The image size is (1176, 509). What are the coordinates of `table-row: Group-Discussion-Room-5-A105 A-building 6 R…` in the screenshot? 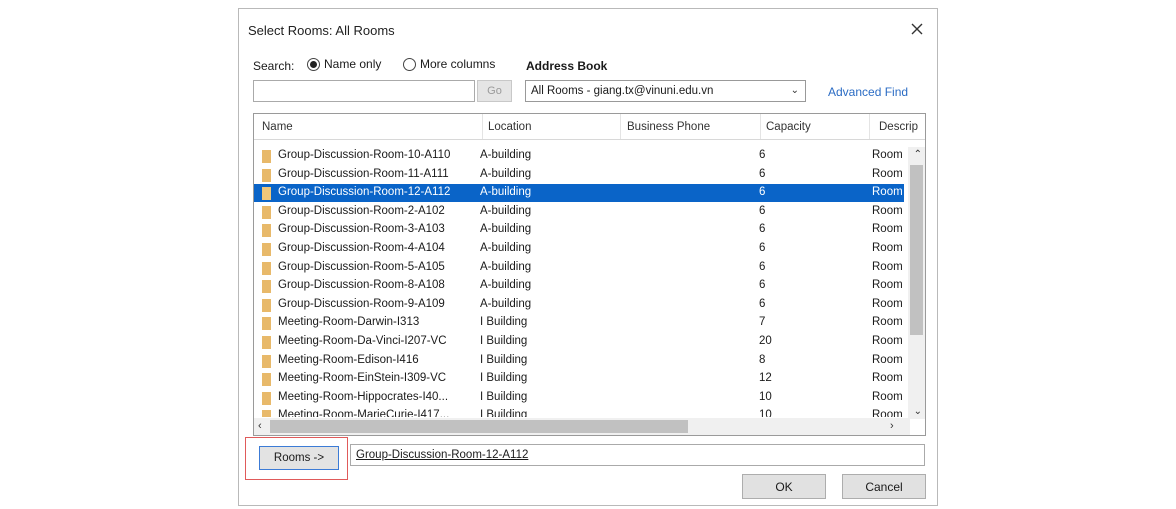 It's located at (579, 268).